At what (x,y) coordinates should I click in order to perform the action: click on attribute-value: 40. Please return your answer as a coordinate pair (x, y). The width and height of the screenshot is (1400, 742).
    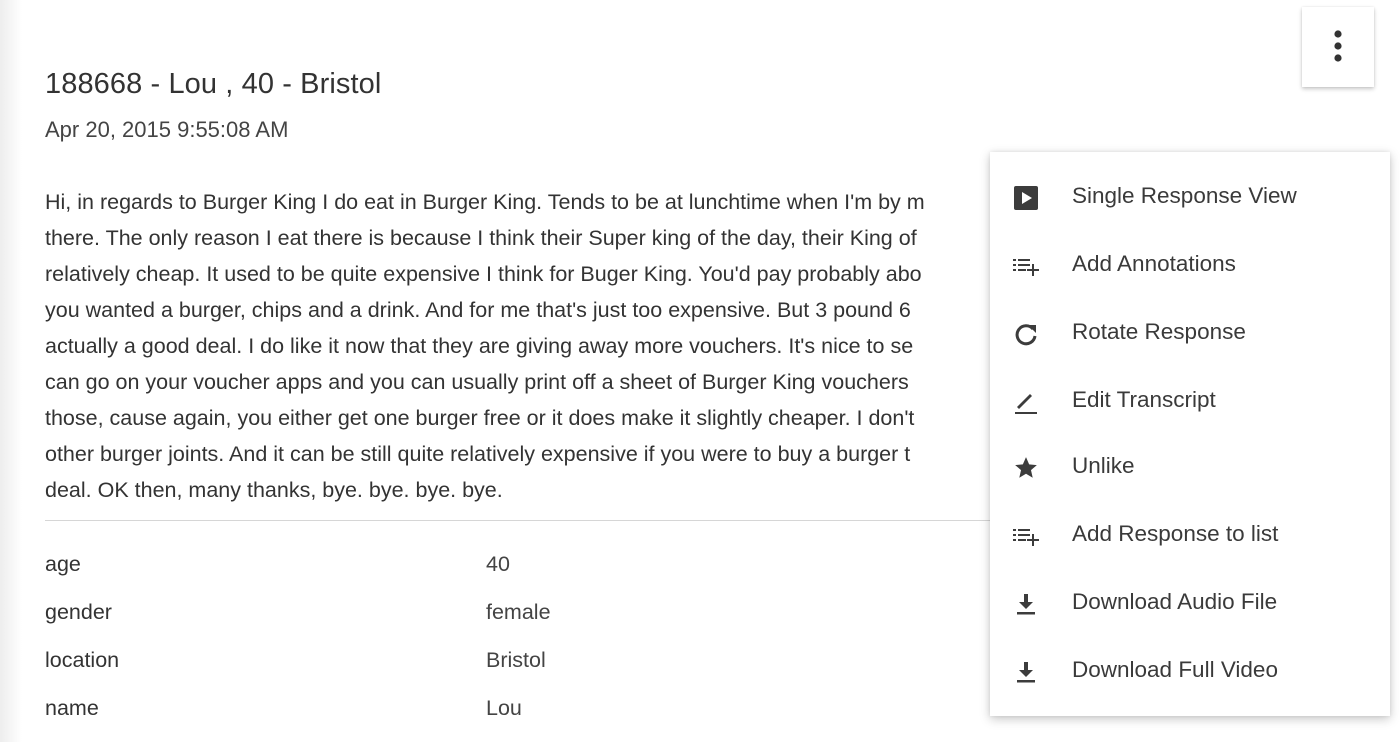
    Looking at the image, I should click on (498, 564).